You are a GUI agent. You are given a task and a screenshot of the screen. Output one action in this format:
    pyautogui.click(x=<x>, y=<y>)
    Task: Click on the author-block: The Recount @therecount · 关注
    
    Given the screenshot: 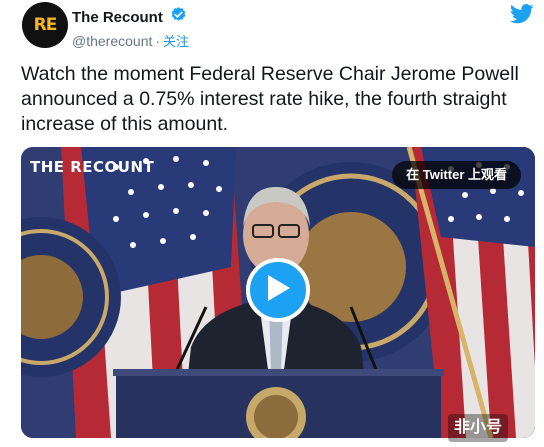 What is the action you would take?
    pyautogui.click(x=130, y=28)
    